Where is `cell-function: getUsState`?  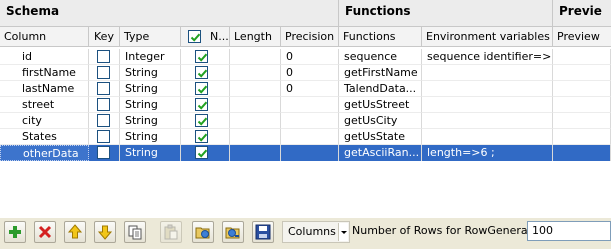 cell-function: getUsState is located at coordinates (380, 137).